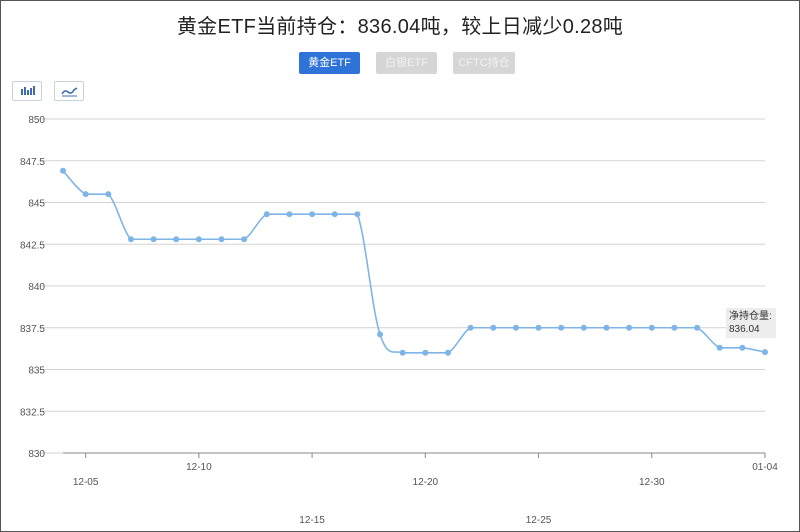 The image size is (800, 532). What do you see at coordinates (32, 162) in the screenshot?
I see `y-tick-label: 847.5` at bounding box center [32, 162].